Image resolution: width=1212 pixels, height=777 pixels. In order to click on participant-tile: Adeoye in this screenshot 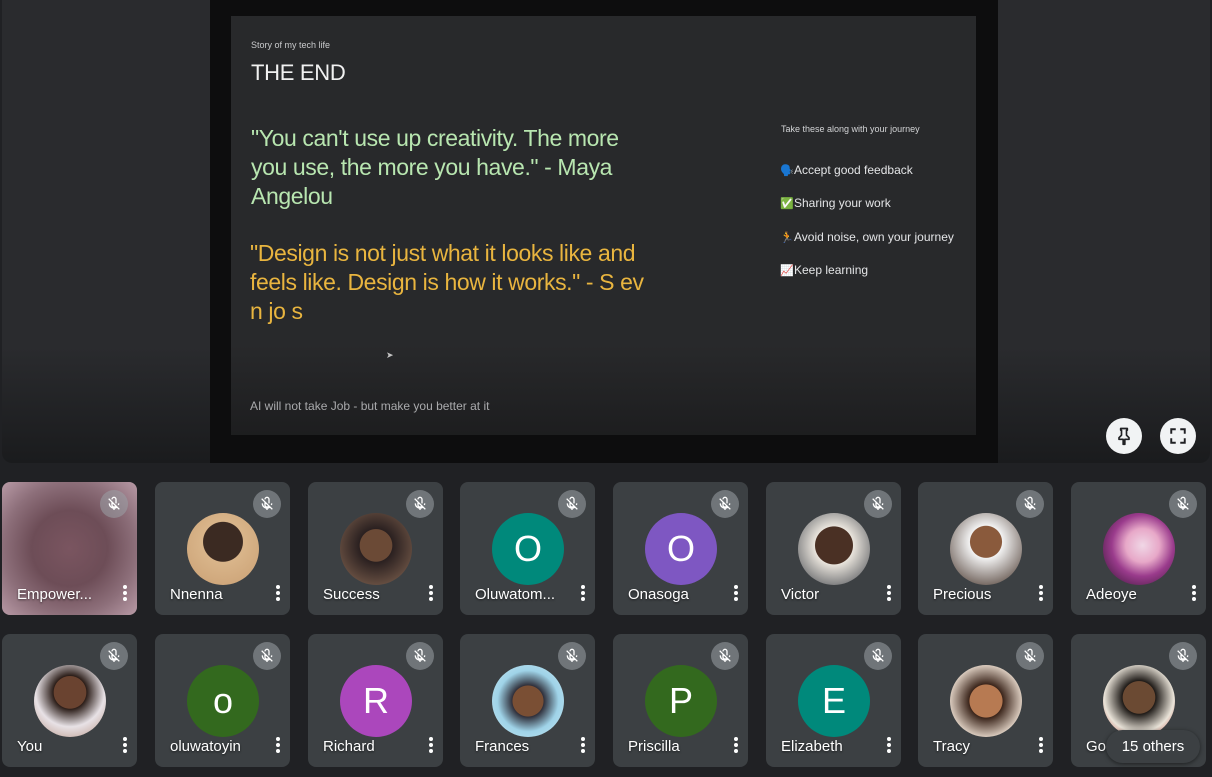, I will do `click(1138, 548)`.